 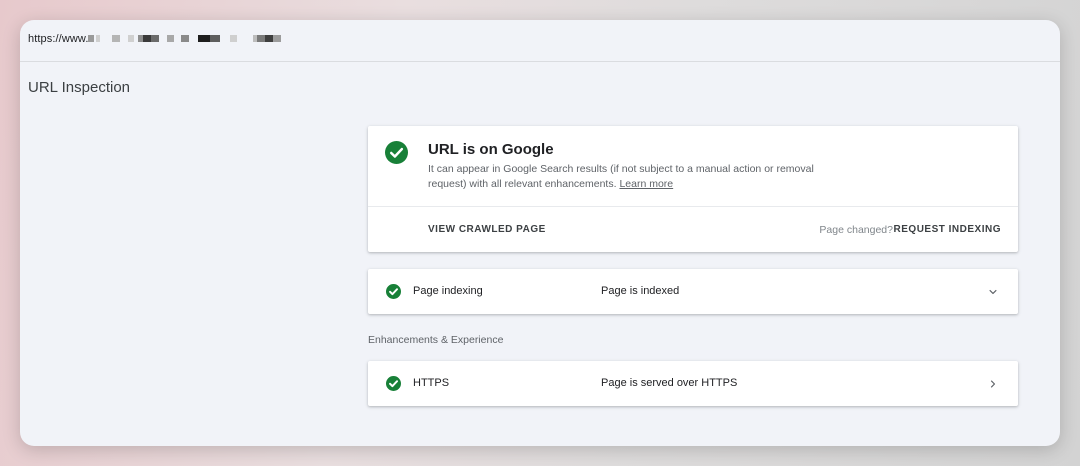 I want to click on chevron-down-icon, so click(x=993, y=292).